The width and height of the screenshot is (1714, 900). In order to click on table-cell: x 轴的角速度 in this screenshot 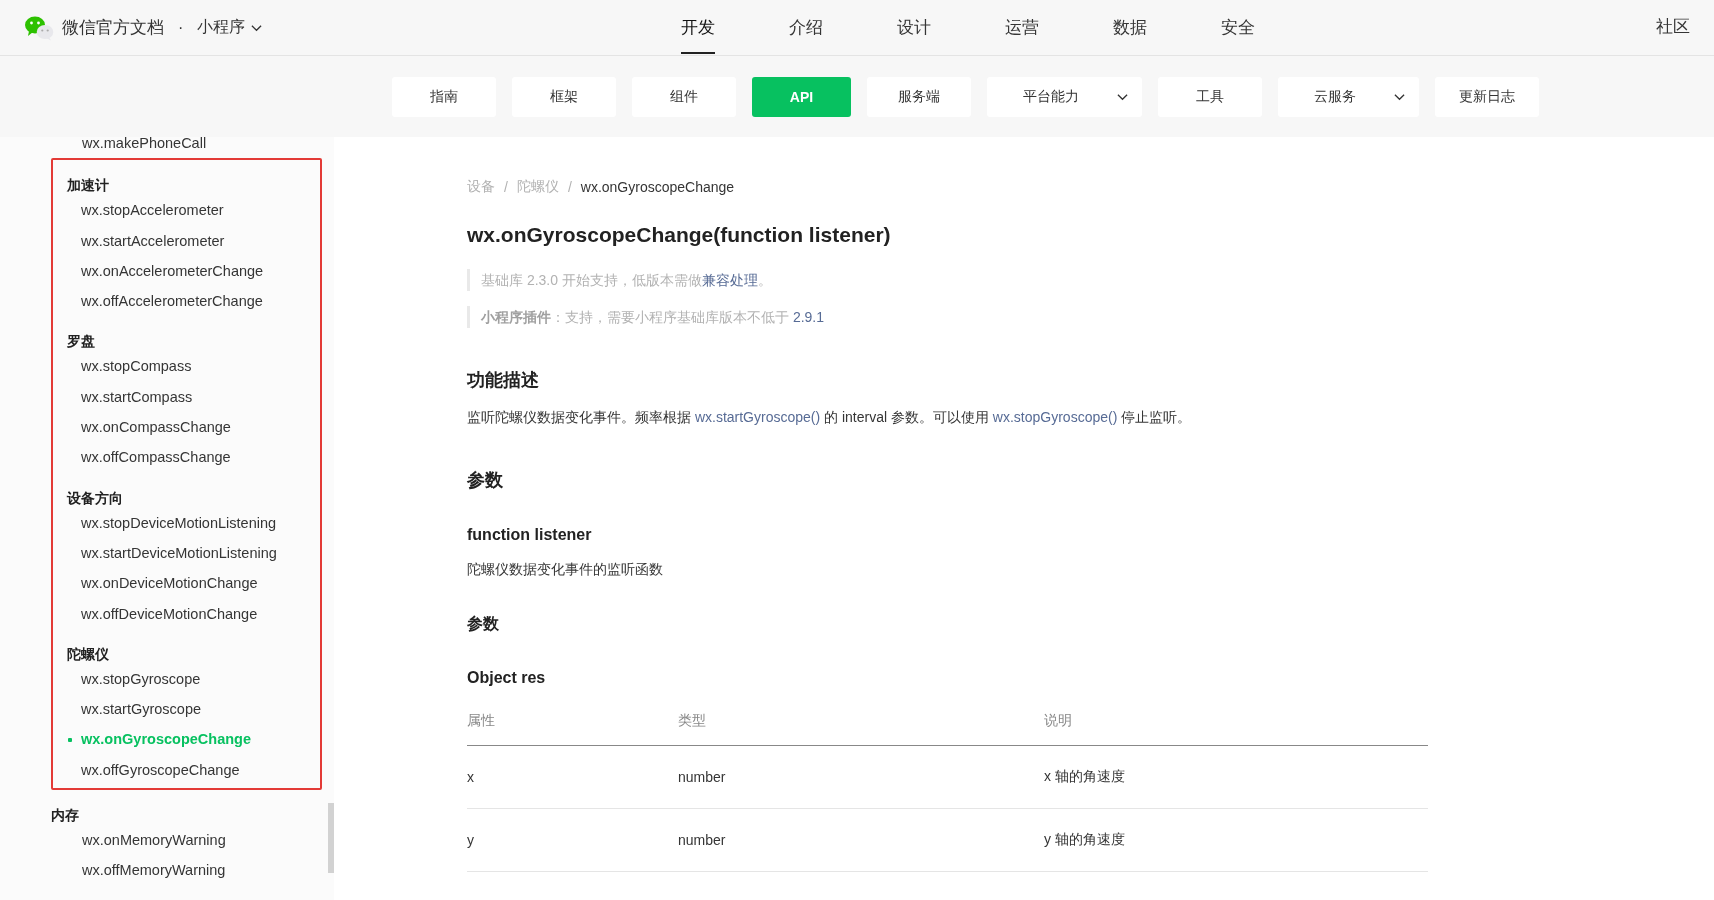, I will do `click(1236, 777)`.